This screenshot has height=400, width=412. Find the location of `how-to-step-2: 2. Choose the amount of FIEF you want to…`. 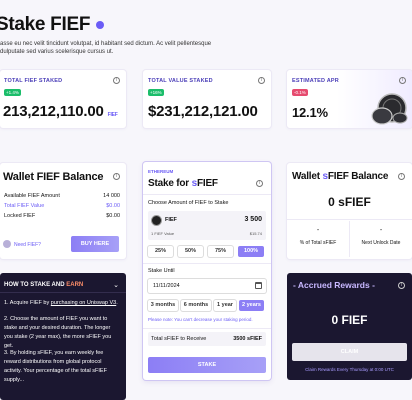

how-to-step-2: 2. Choose the amount of FIEF you want to… is located at coordinates (58, 332).